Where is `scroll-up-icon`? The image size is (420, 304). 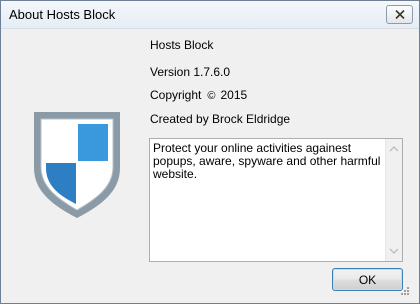
scroll-up-icon is located at coordinates (394, 149).